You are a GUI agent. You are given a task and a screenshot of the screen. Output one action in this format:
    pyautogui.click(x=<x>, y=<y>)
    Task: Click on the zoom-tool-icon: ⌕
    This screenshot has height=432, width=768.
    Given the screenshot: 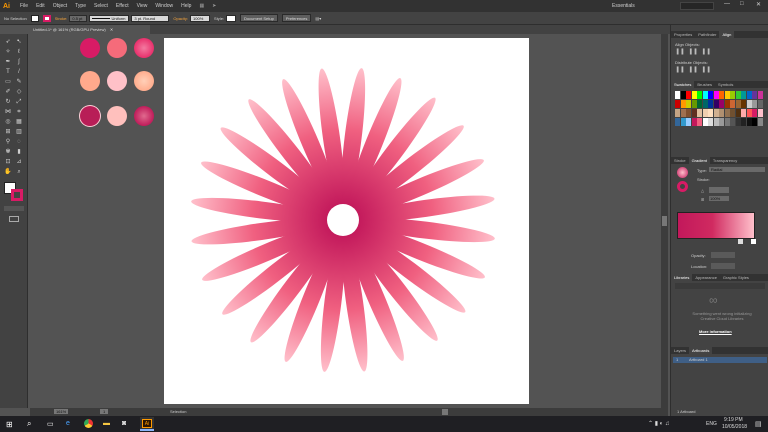 What is the action you would take?
    pyautogui.click(x=19, y=172)
    